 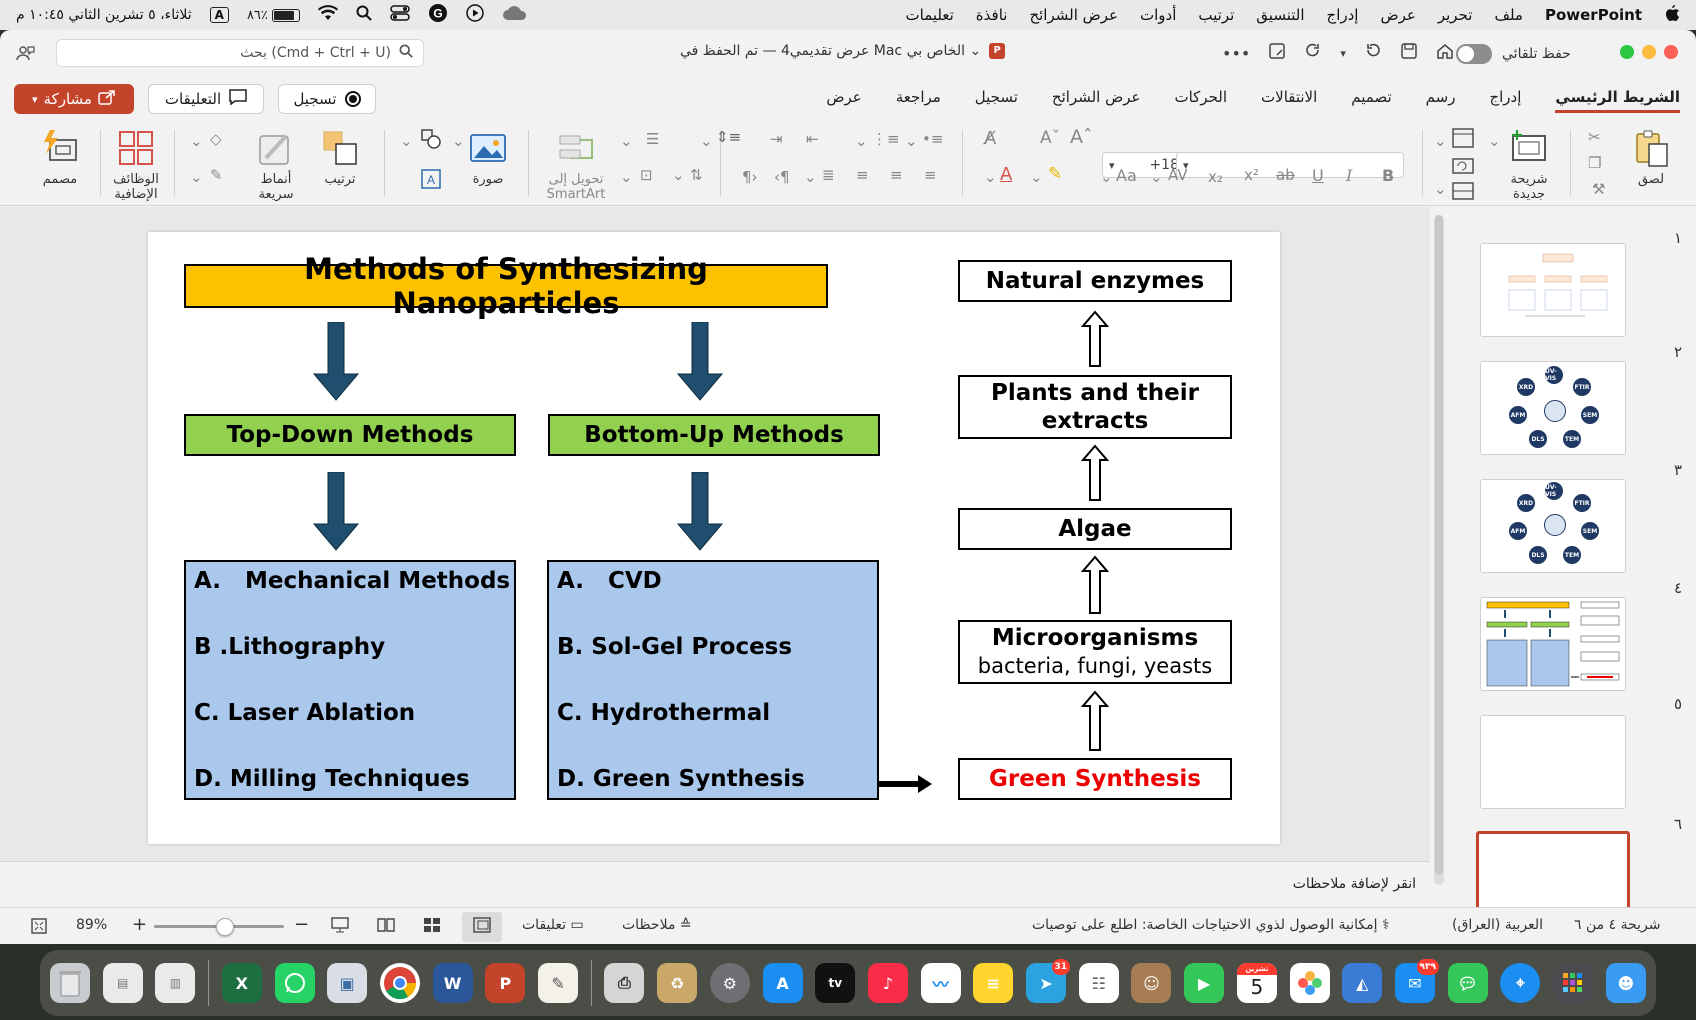 What do you see at coordinates (1593, 15) in the screenshot?
I see `menu-app-name: PowerPoint` at bounding box center [1593, 15].